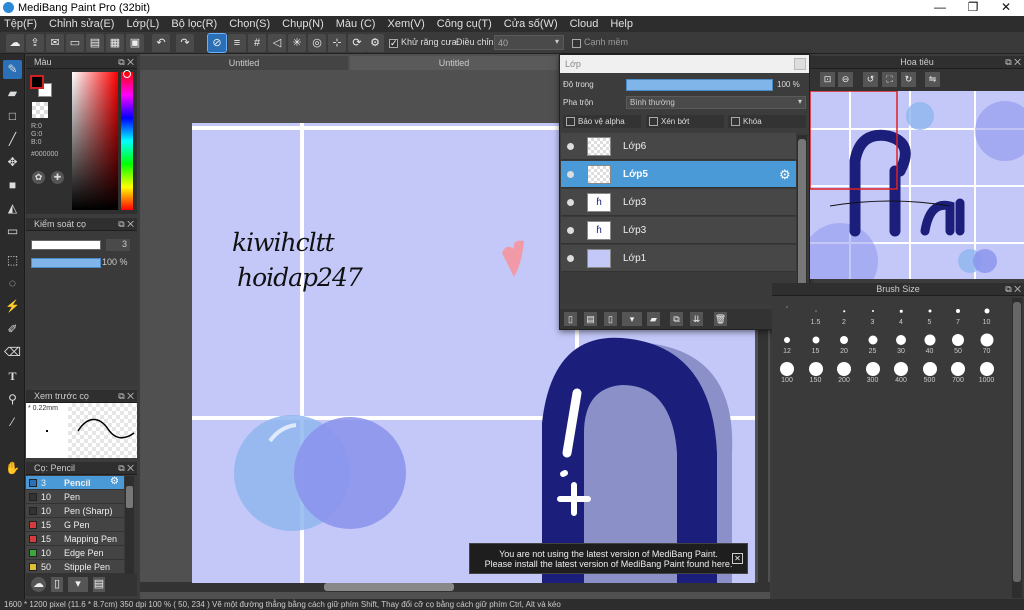  What do you see at coordinates (529, 42) in the screenshot?
I see `adjust-select: 40 ▾` at bounding box center [529, 42].